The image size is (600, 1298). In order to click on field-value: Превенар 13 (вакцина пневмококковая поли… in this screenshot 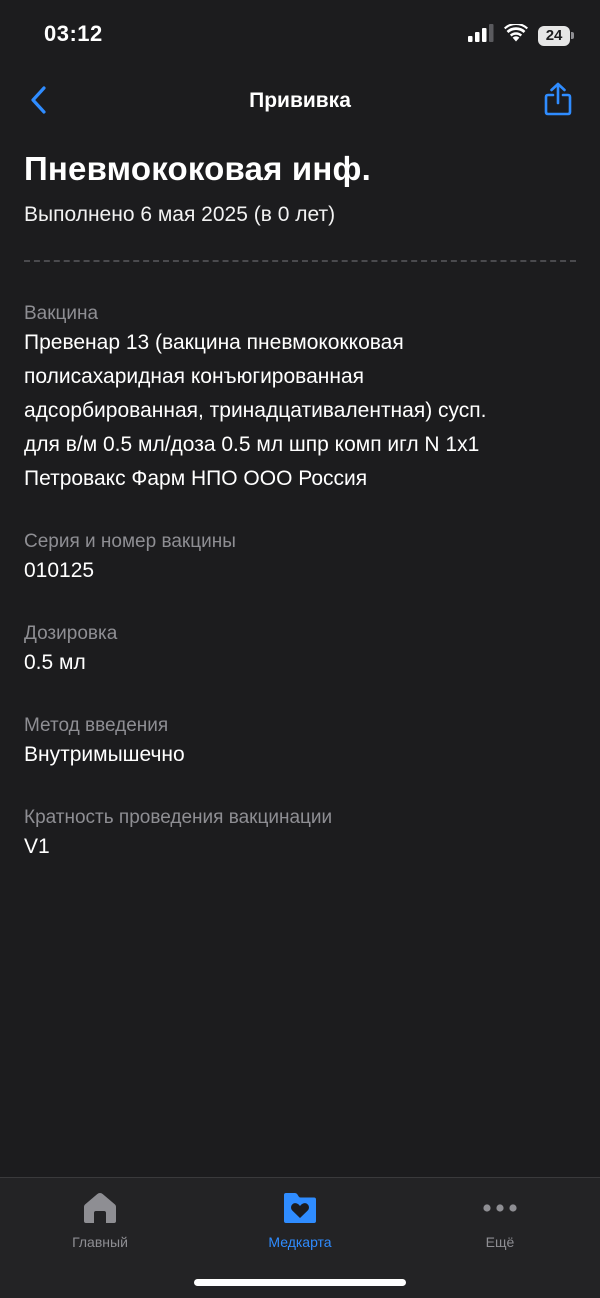, I will do `click(255, 410)`.